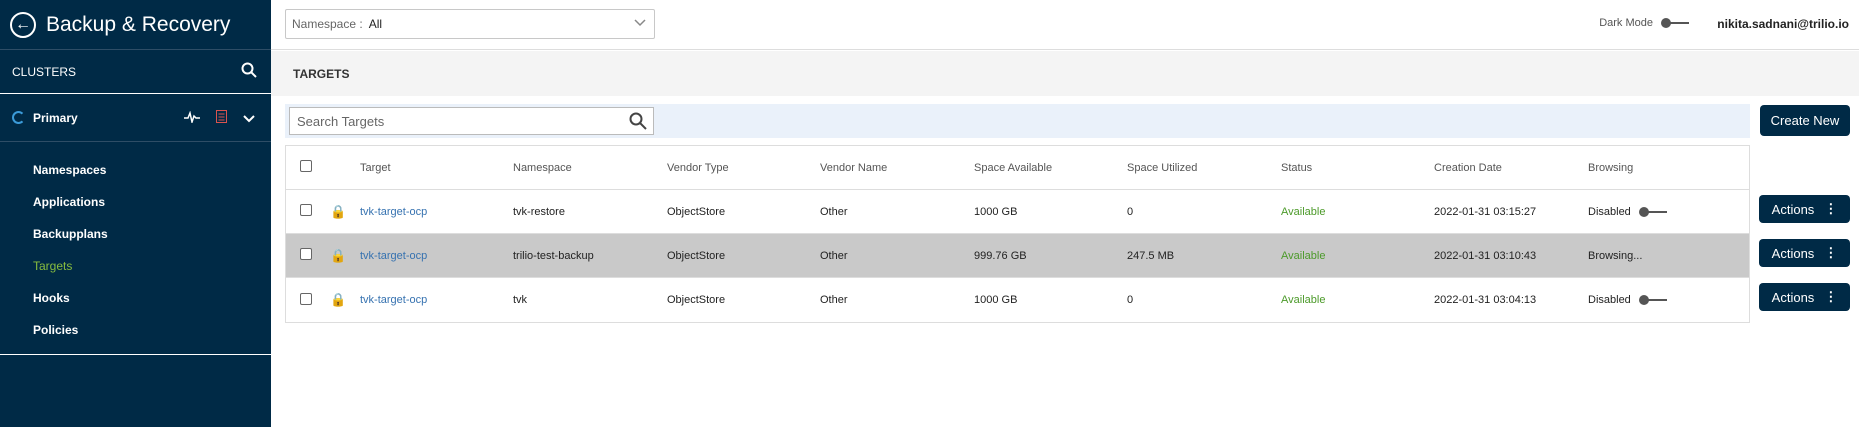 Image resolution: width=1859 pixels, height=427 pixels. Describe the element at coordinates (1357, 168) in the screenshot. I see `column-header: Status` at that location.